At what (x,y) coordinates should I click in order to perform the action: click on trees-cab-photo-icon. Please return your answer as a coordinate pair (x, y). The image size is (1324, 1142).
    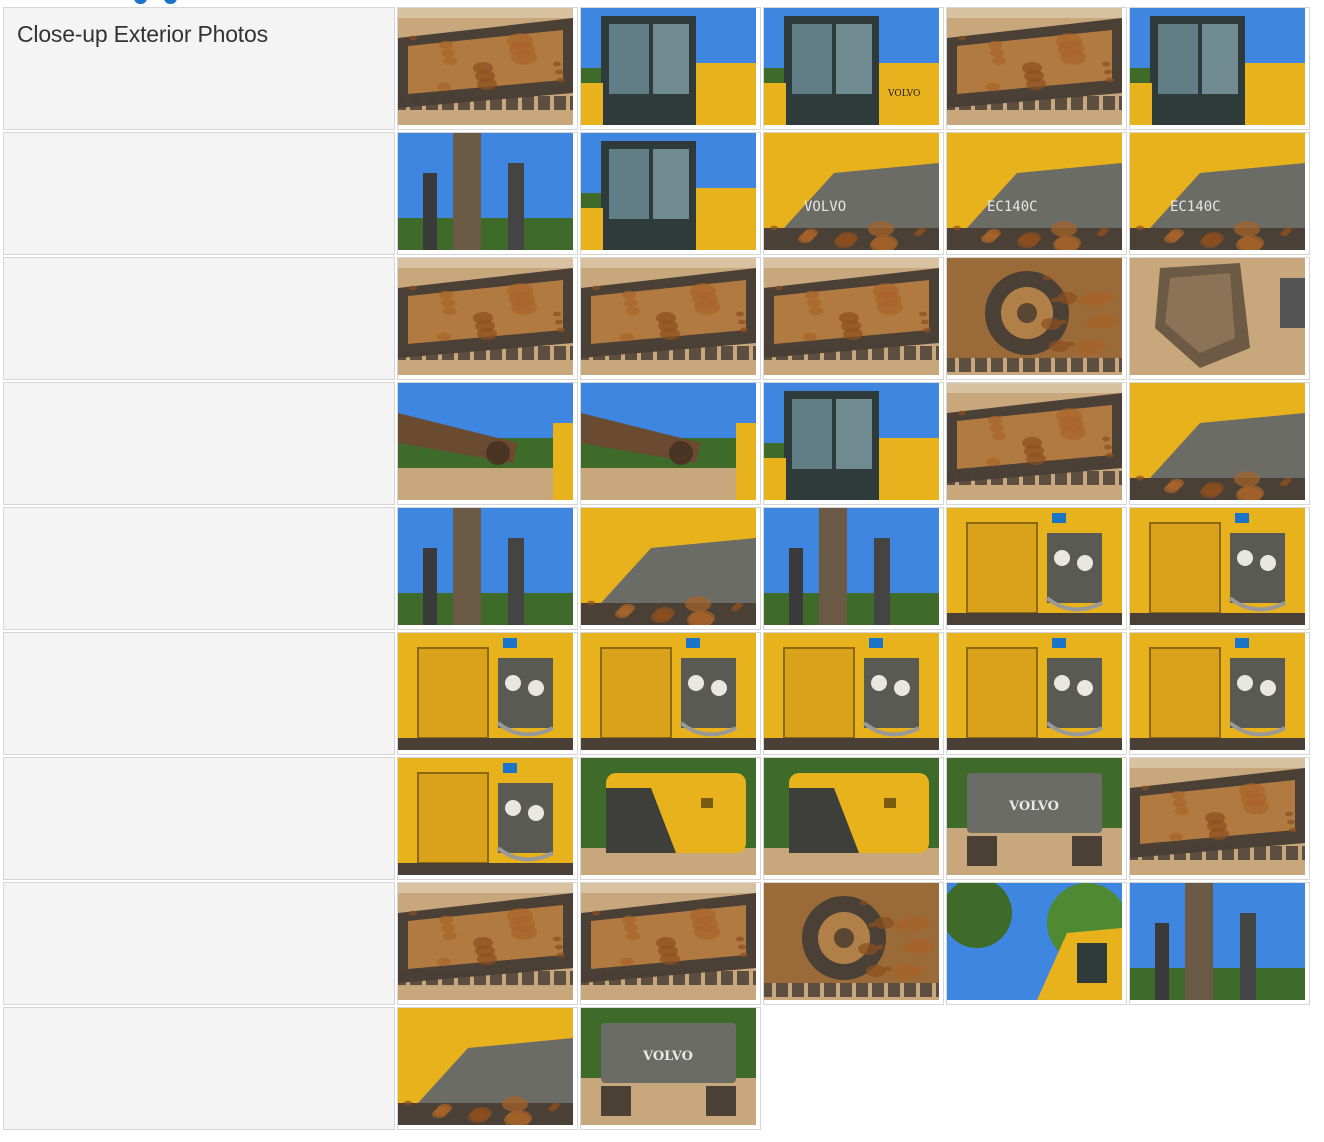
    Looking at the image, I should click on (1034, 941).